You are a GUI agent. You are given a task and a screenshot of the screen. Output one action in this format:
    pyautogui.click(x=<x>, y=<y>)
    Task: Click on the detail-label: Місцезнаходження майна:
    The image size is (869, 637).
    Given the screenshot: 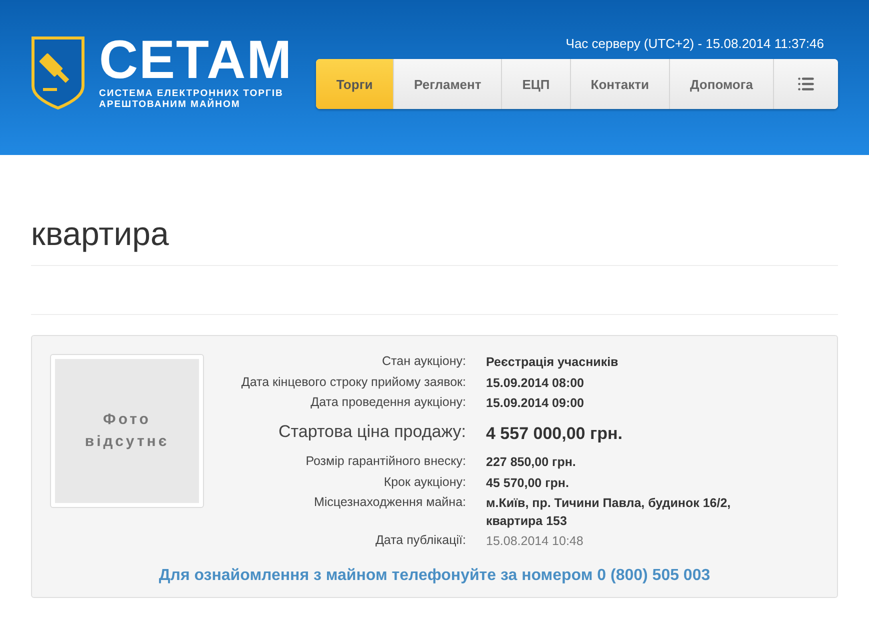 What is the action you would take?
    pyautogui.click(x=389, y=503)
    